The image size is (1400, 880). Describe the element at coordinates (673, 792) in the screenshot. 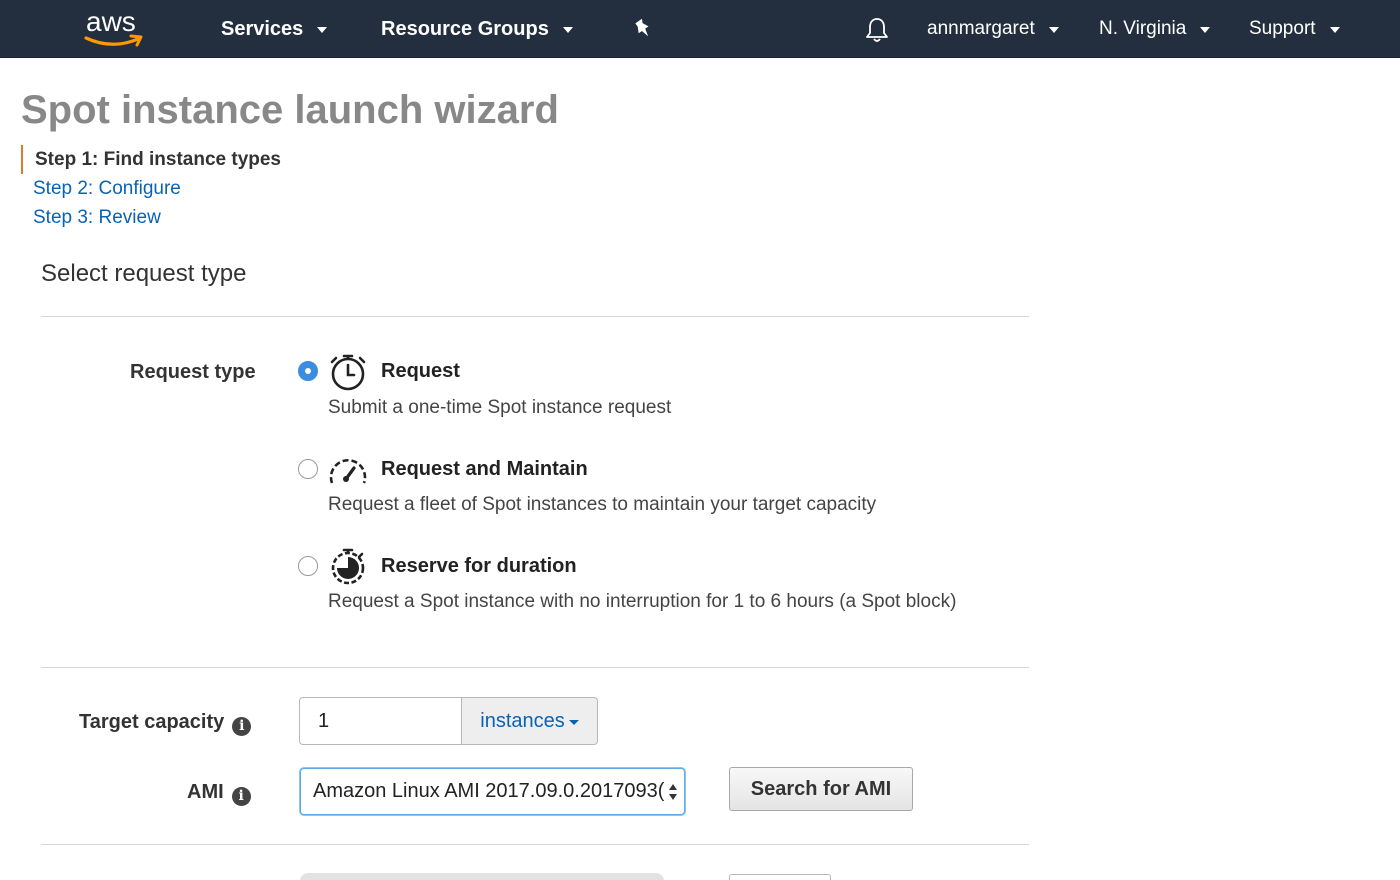

I see `select-arrows-icon` at that location.